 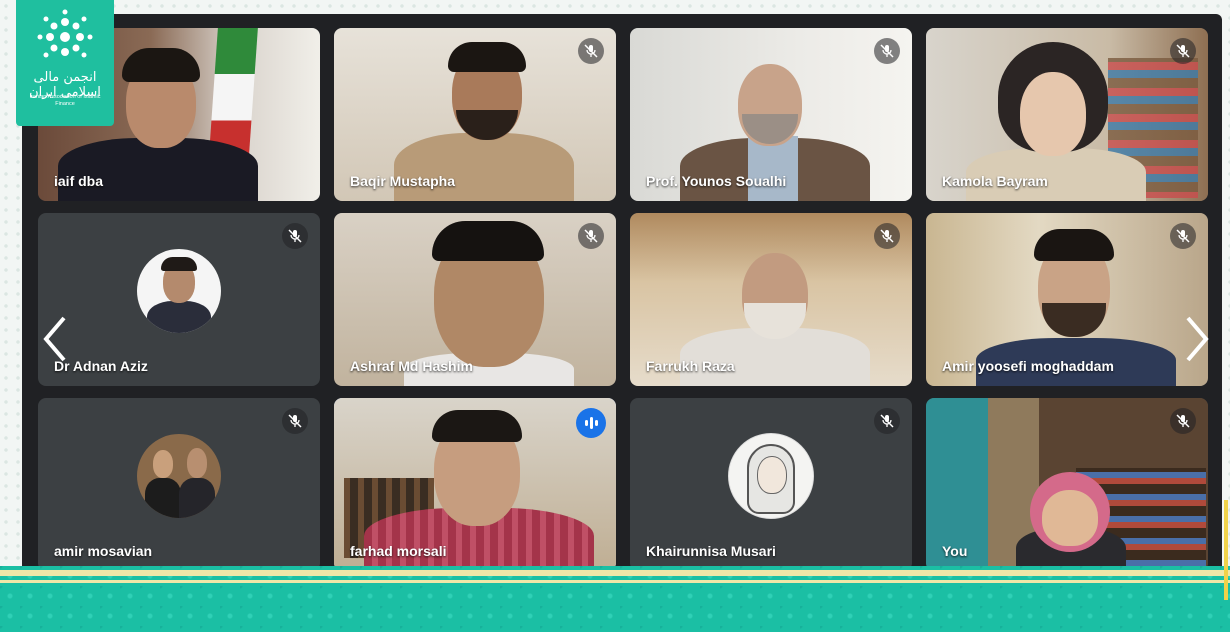 I want to click on participant-name: Kamola Bayram, so click(x=995, y=181).